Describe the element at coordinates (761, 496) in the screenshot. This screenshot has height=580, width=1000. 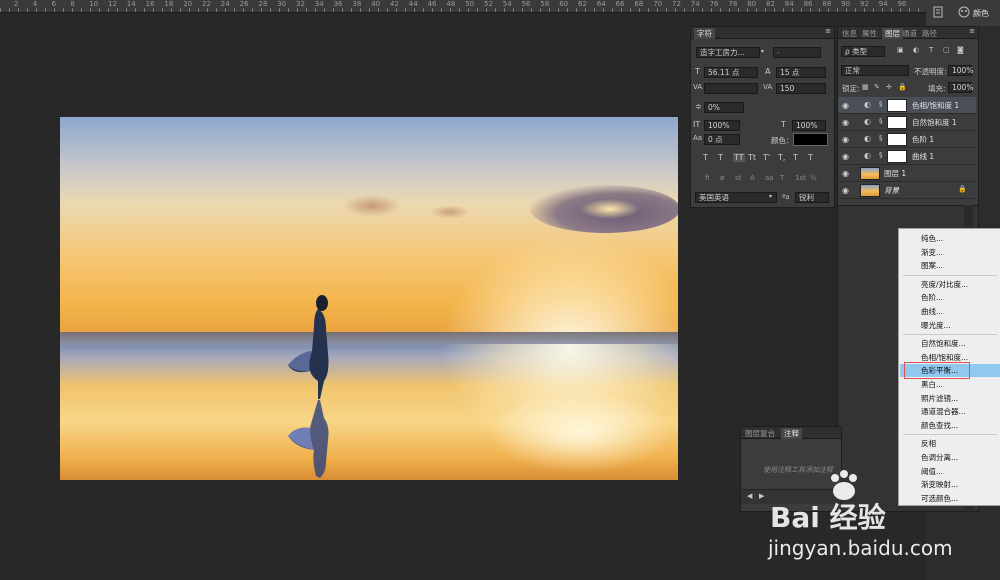
I see `next-note-icon: ▶` at that location.